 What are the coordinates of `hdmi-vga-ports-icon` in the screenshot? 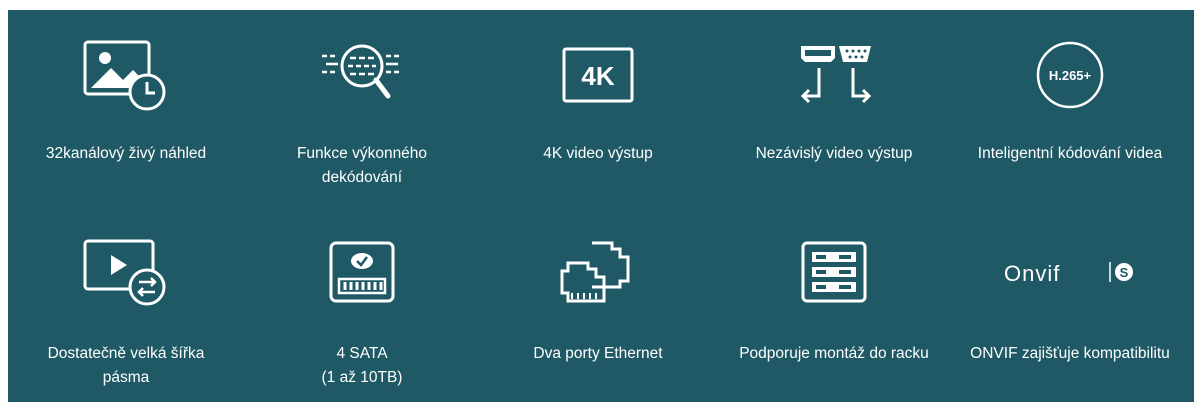 It's located at (834, 75).